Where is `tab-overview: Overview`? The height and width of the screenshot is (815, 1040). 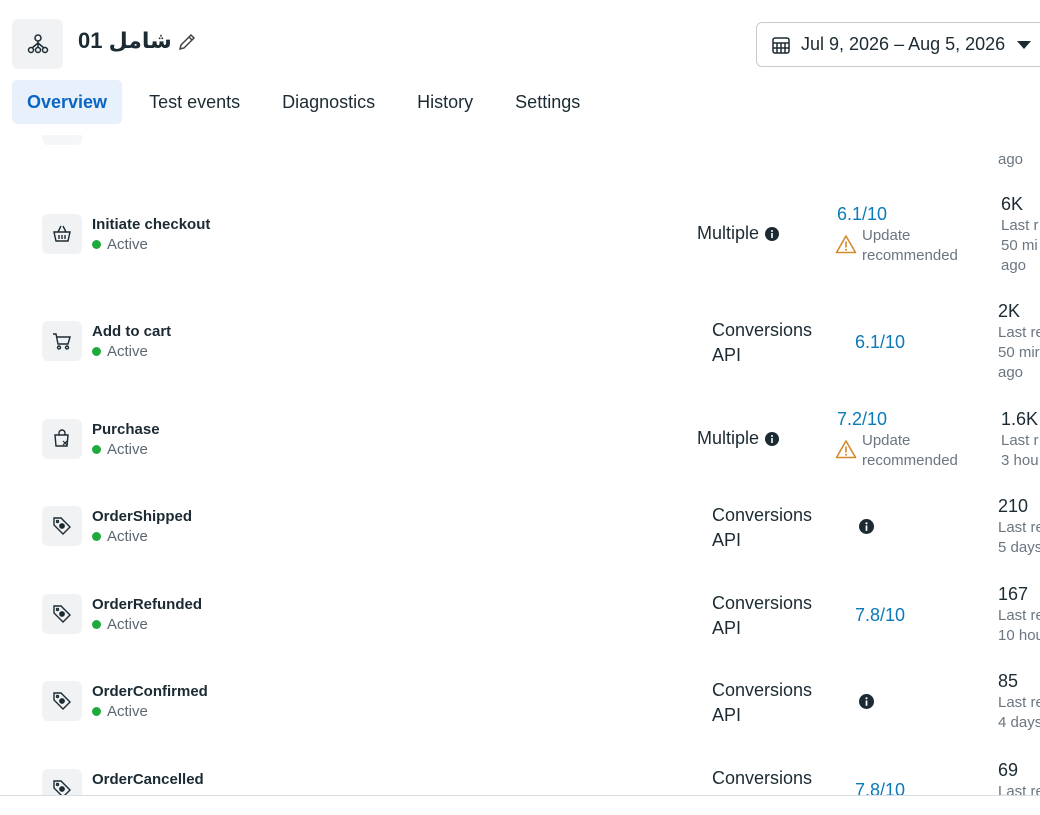 tab-overview: Overview is located at coordinates (67, 102).